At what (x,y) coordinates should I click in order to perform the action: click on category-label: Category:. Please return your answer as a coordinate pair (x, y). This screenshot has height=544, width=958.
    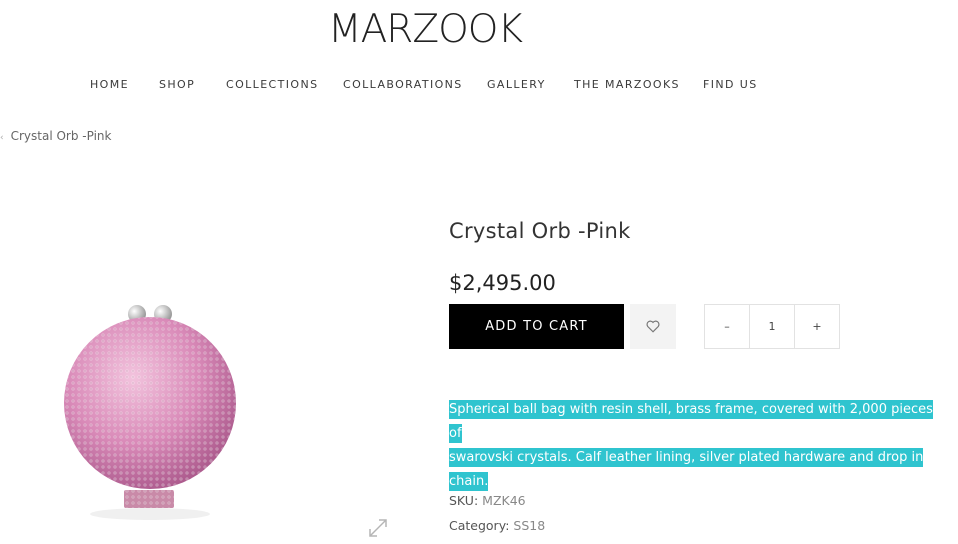
    Looking at the image, I should click on (479, 525).